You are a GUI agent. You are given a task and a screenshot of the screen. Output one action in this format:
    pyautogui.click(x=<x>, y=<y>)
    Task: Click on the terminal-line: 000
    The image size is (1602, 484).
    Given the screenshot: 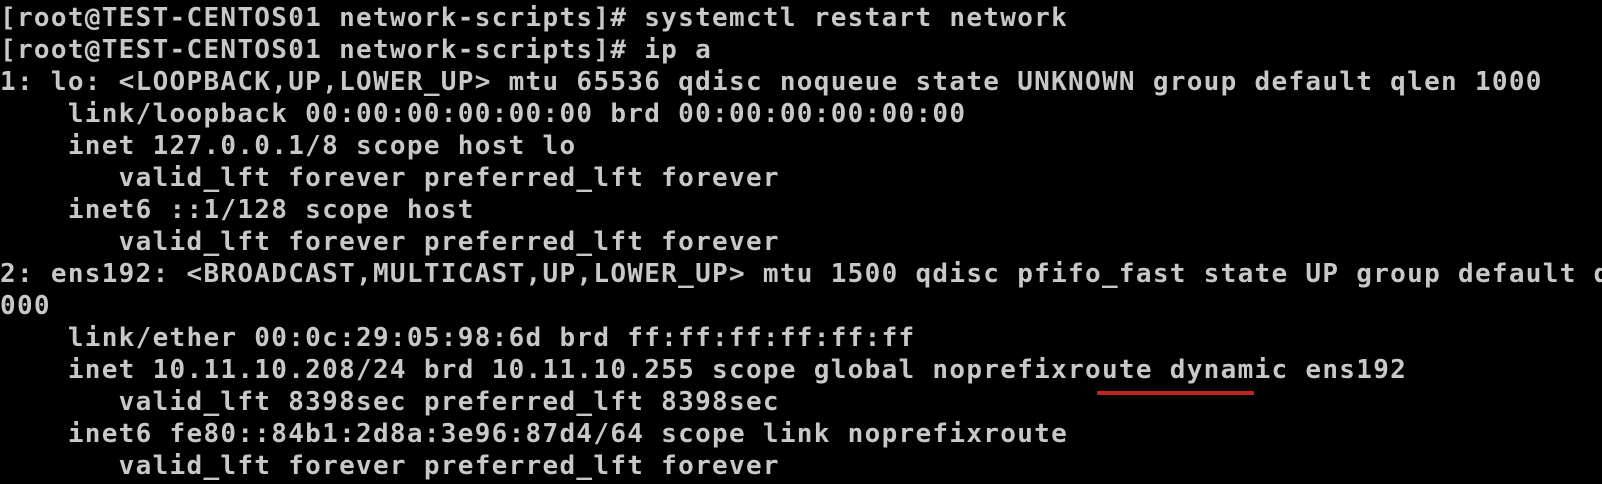 What is the action you would take?
    pyautogui.click(x=25, y=306)
    